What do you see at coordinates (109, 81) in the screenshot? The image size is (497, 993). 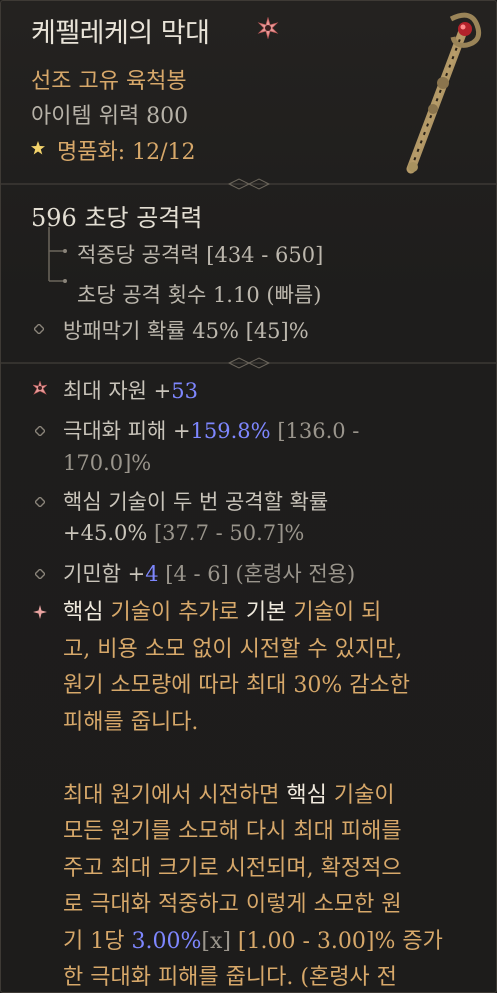 I see `item-type: 선조 고유 육척봉` at bounding box center [109, 81].